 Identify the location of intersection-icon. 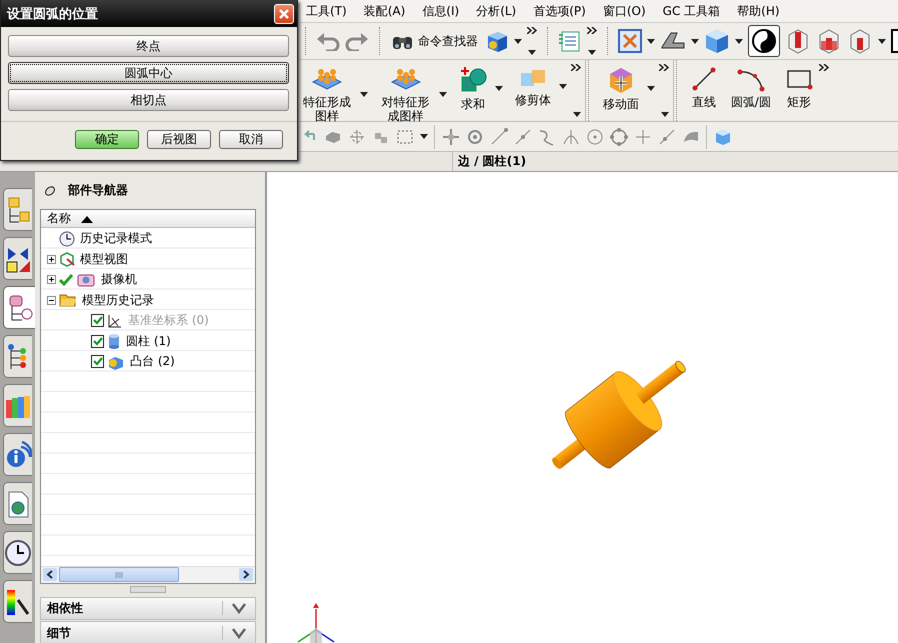
(571, 137).